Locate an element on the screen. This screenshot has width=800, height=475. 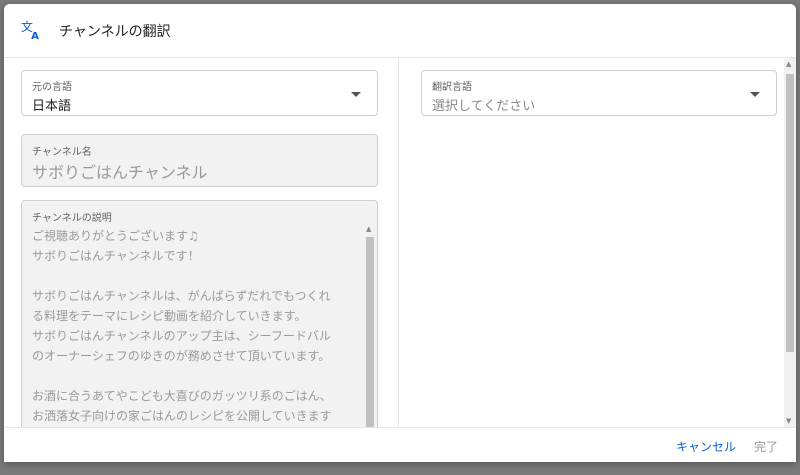
svg-text: A is located at coordinates (35, 36).